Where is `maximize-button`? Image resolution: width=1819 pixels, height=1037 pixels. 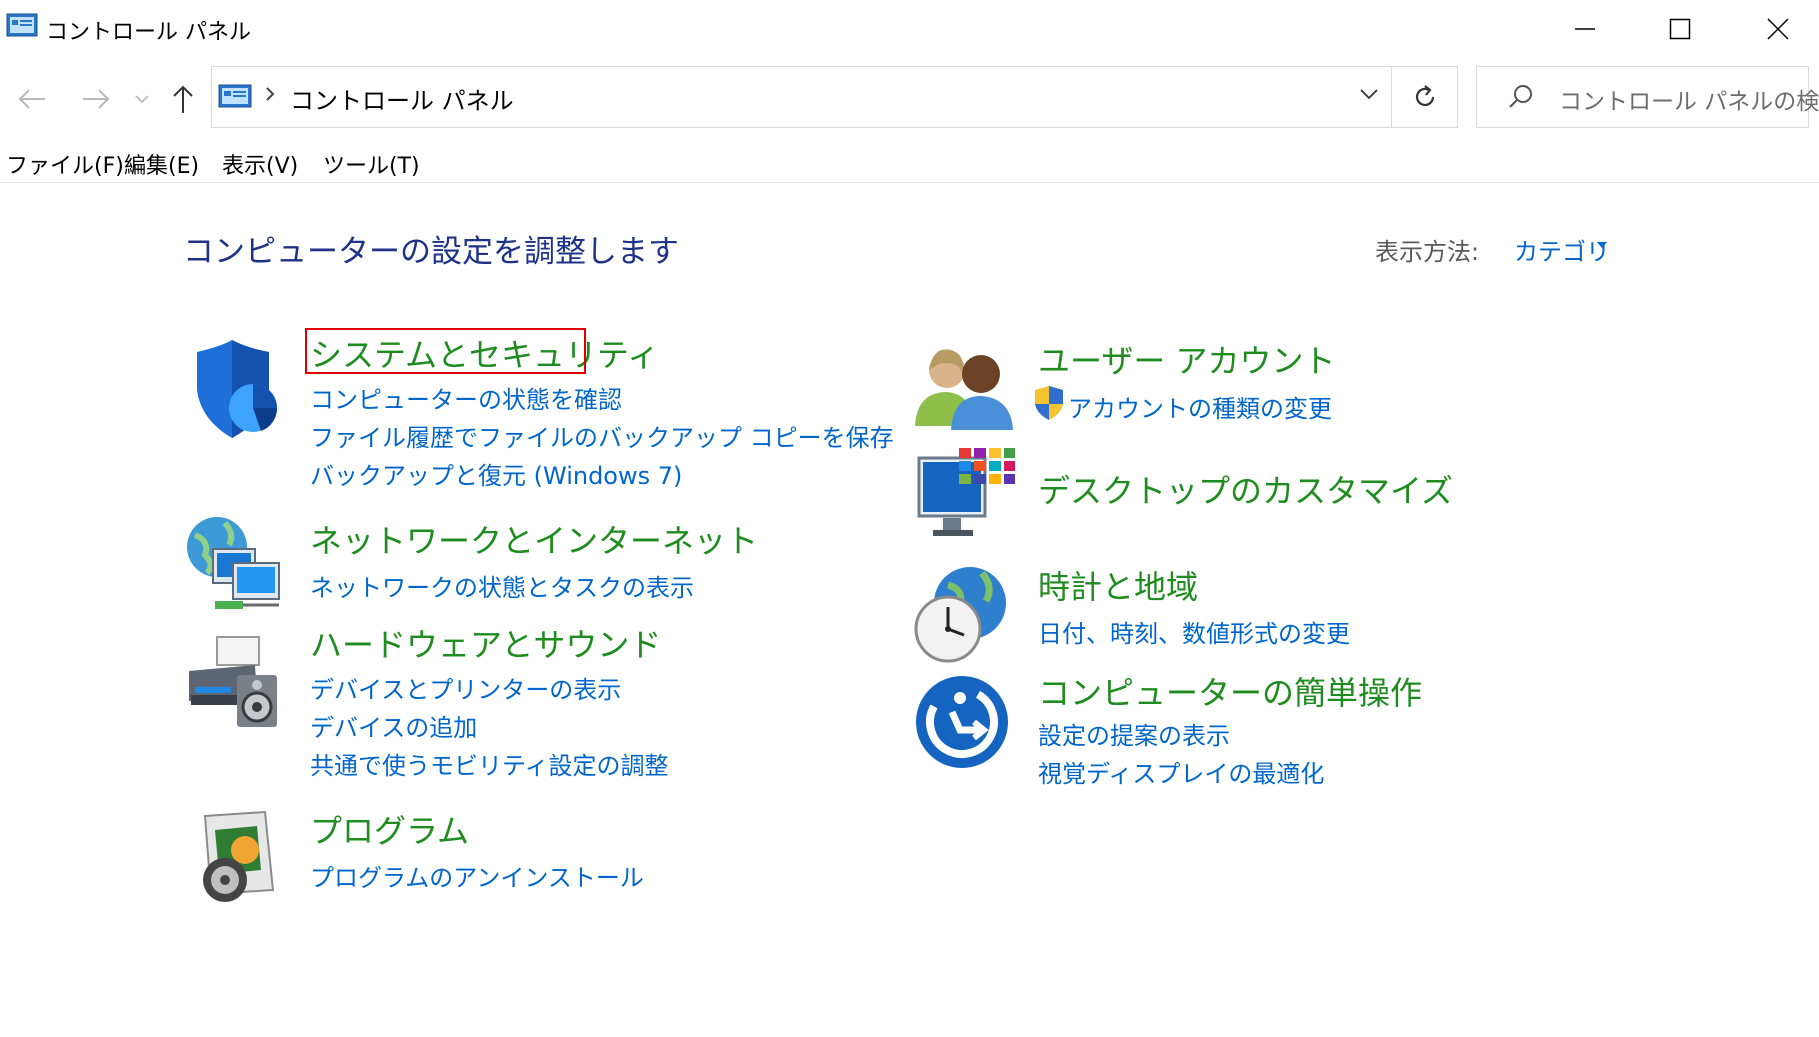
maximize-button is located at coordinates (1680, 29).